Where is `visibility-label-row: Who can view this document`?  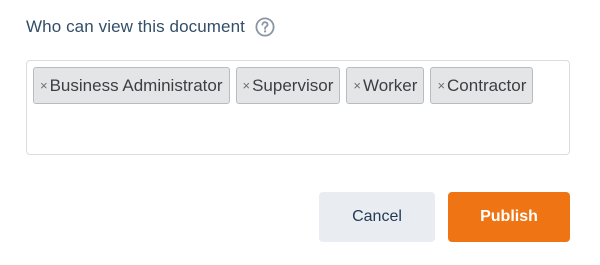 visibility-label-row: Who can view this document is located at coordinates (150, 27).